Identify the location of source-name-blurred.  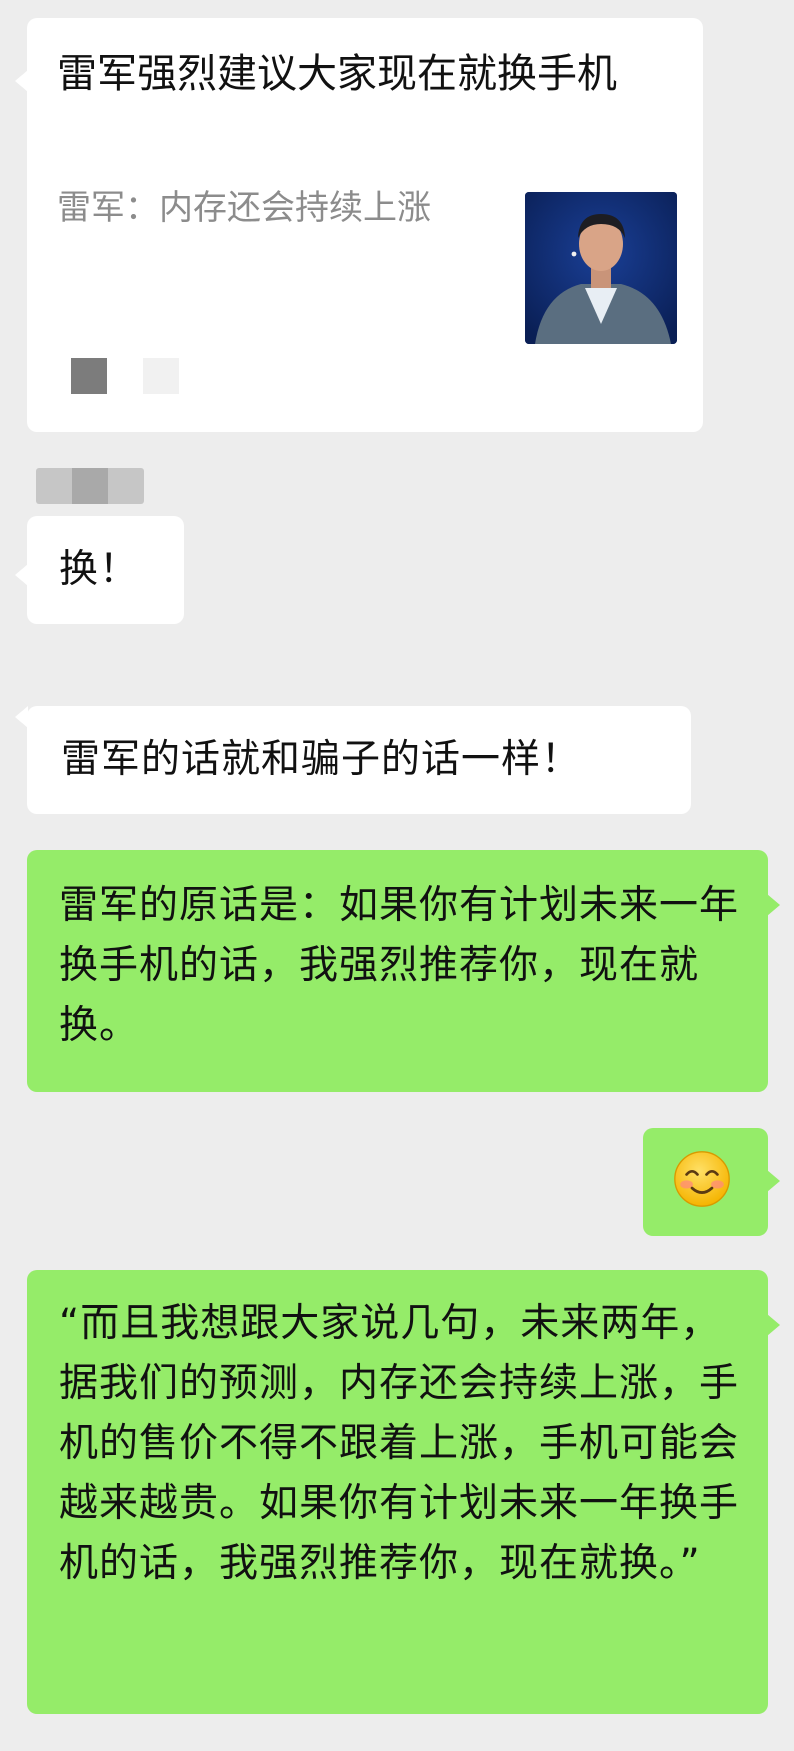
(161, 376).